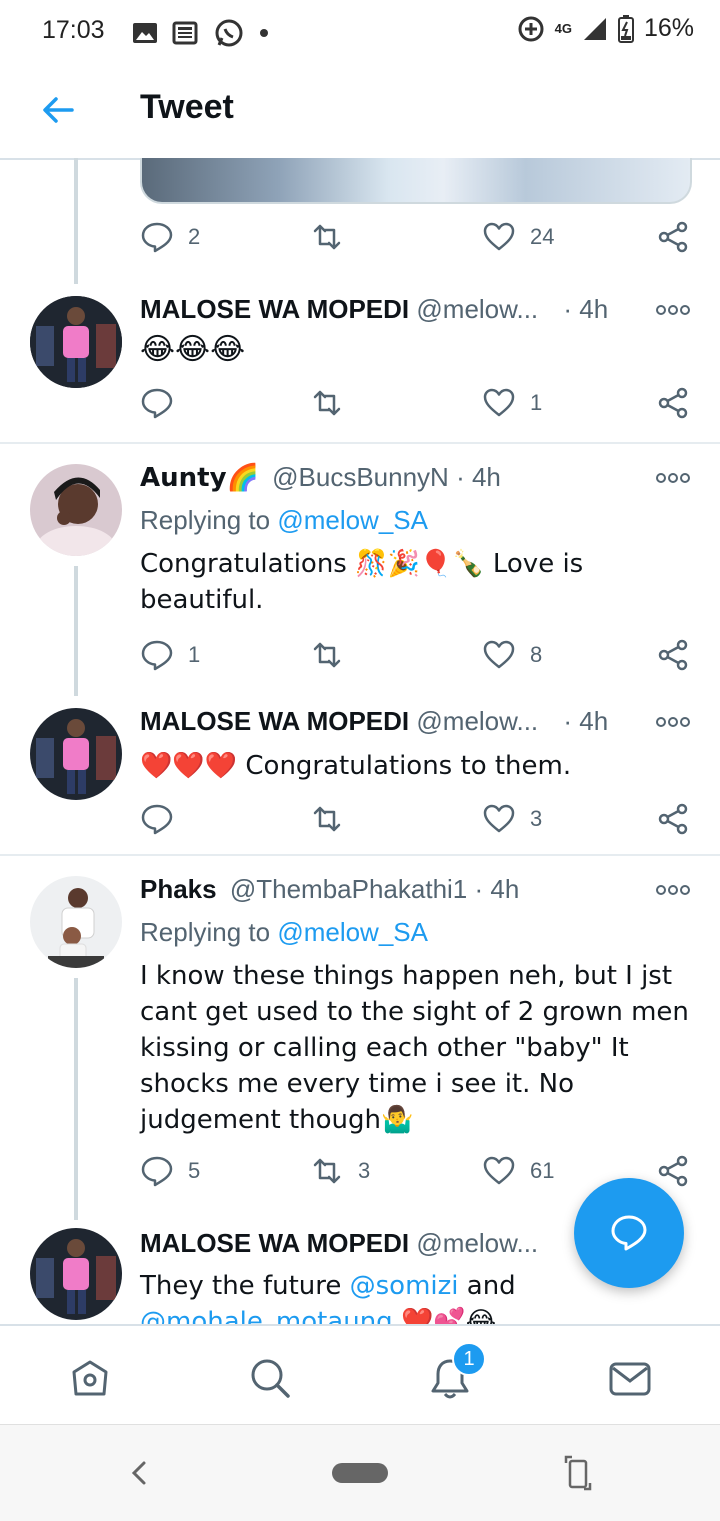 Image resolution: width=720 pixels, height=1521 pixels. I want to click on like-count: 24, so click(542, 236).